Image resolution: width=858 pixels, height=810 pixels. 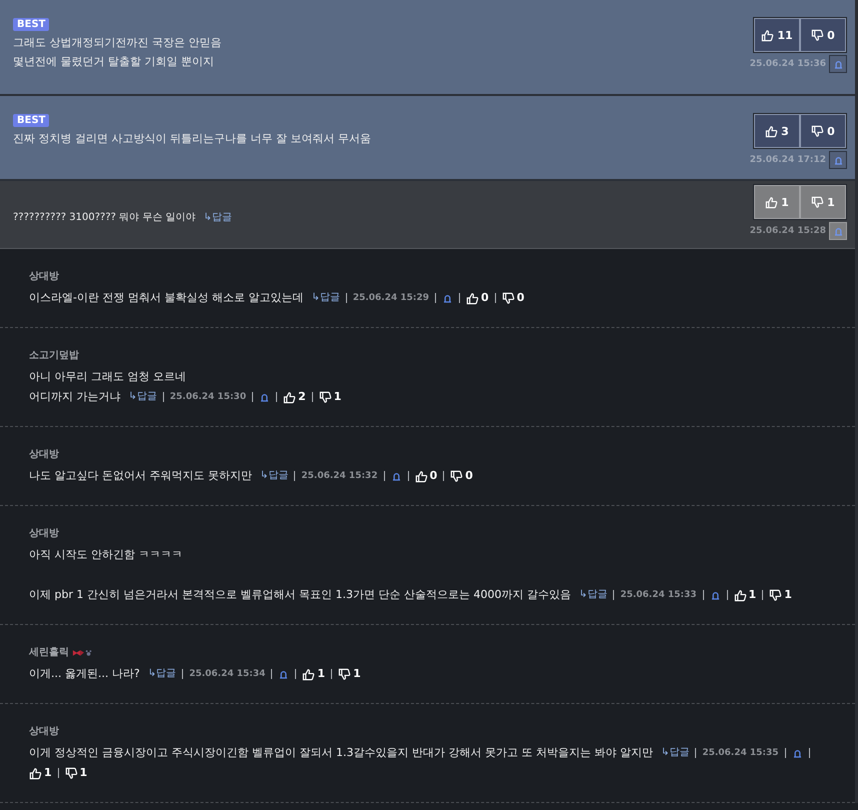 I want to click on upvote-button: 2, so click(x=294, y=397).